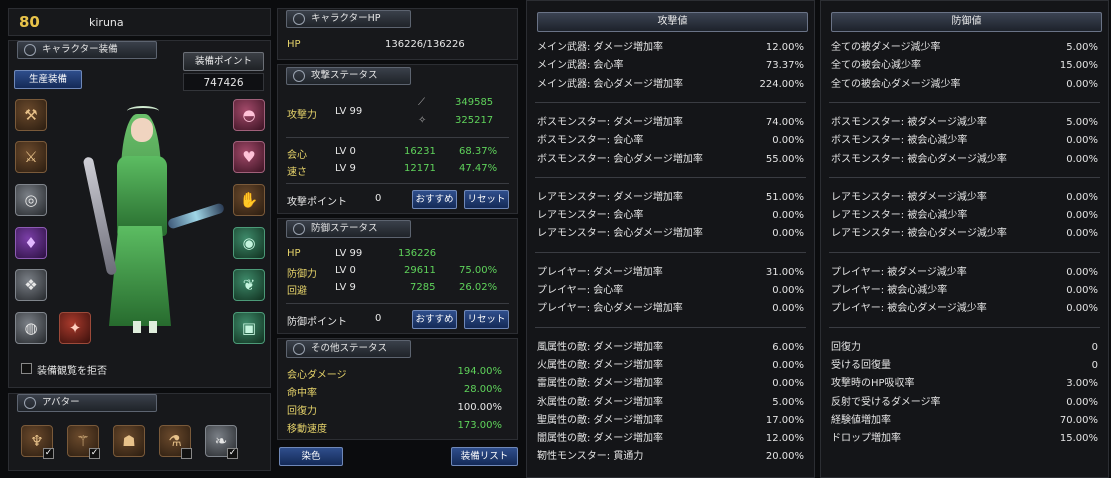 The width and height of the screenshot is (1111, 478). I want to click on attack-value-value: 5.00%, so click(788, 402).